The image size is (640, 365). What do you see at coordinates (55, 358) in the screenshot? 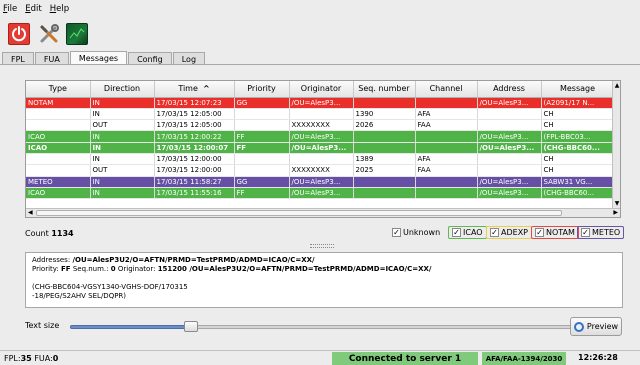
I see `fua-value: 0` at bounding box center [55, 358].